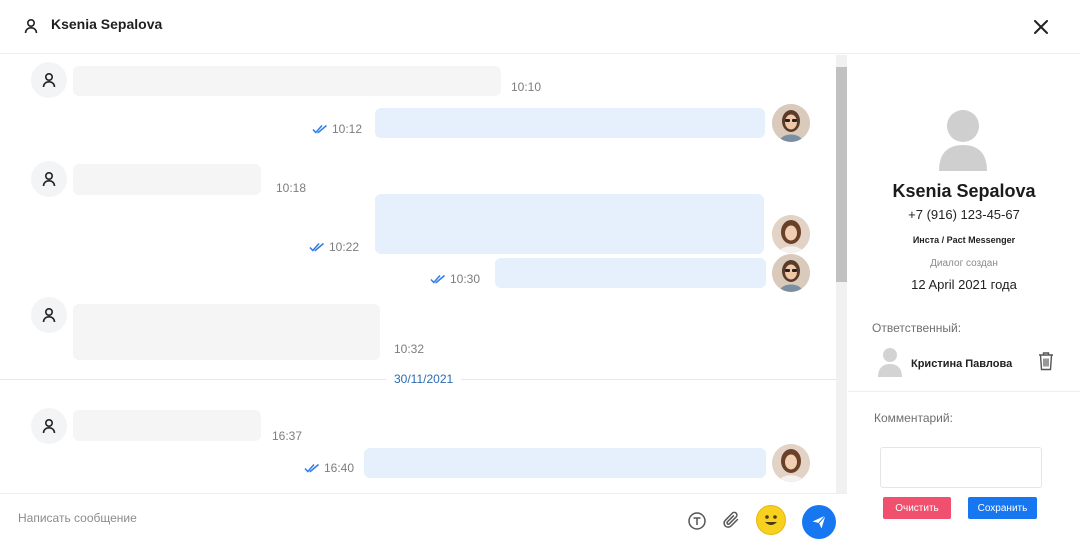 The height and width of the screenshot is (548, 1080). Describe the element at coordinates (1002, 508) in the screenshot. I see `save-button: Сохранить` at that location.